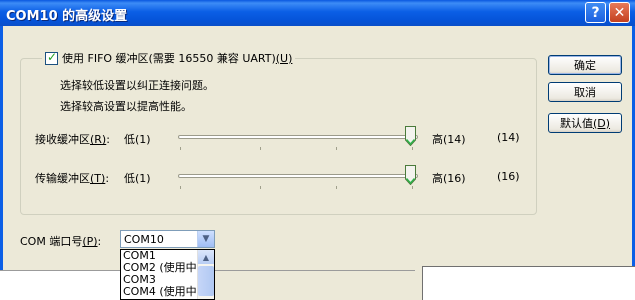 Image resolution: width=635 pixels, height=300 pixels. I want to click on transmit-value: (16), so click(508, 176).